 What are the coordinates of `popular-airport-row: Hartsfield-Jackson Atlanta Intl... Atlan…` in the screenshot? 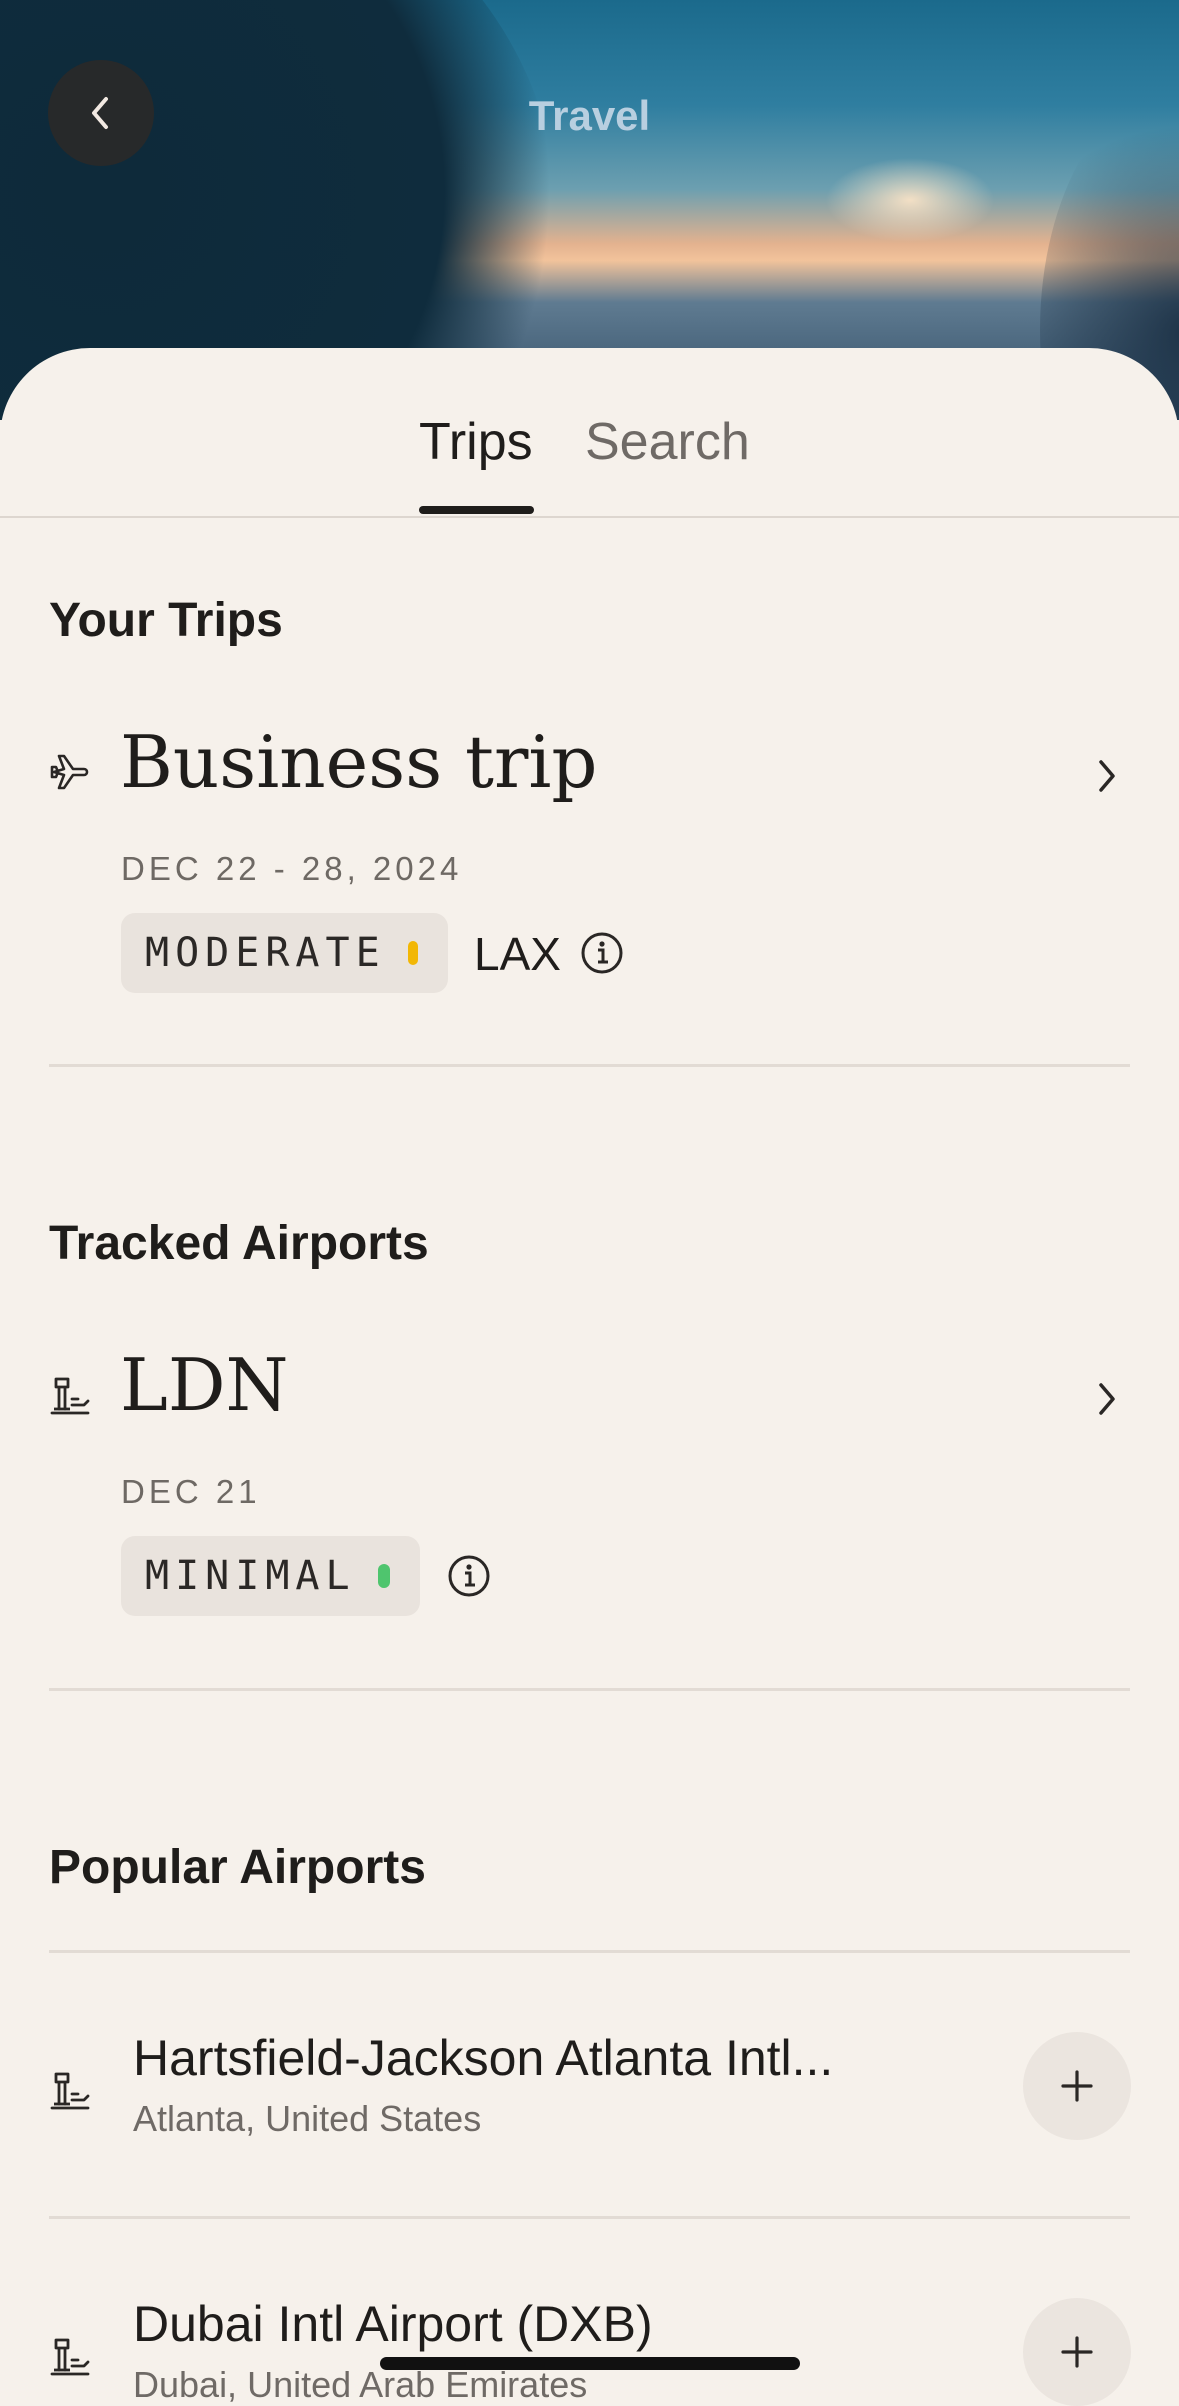 It's located at (589, 2085).